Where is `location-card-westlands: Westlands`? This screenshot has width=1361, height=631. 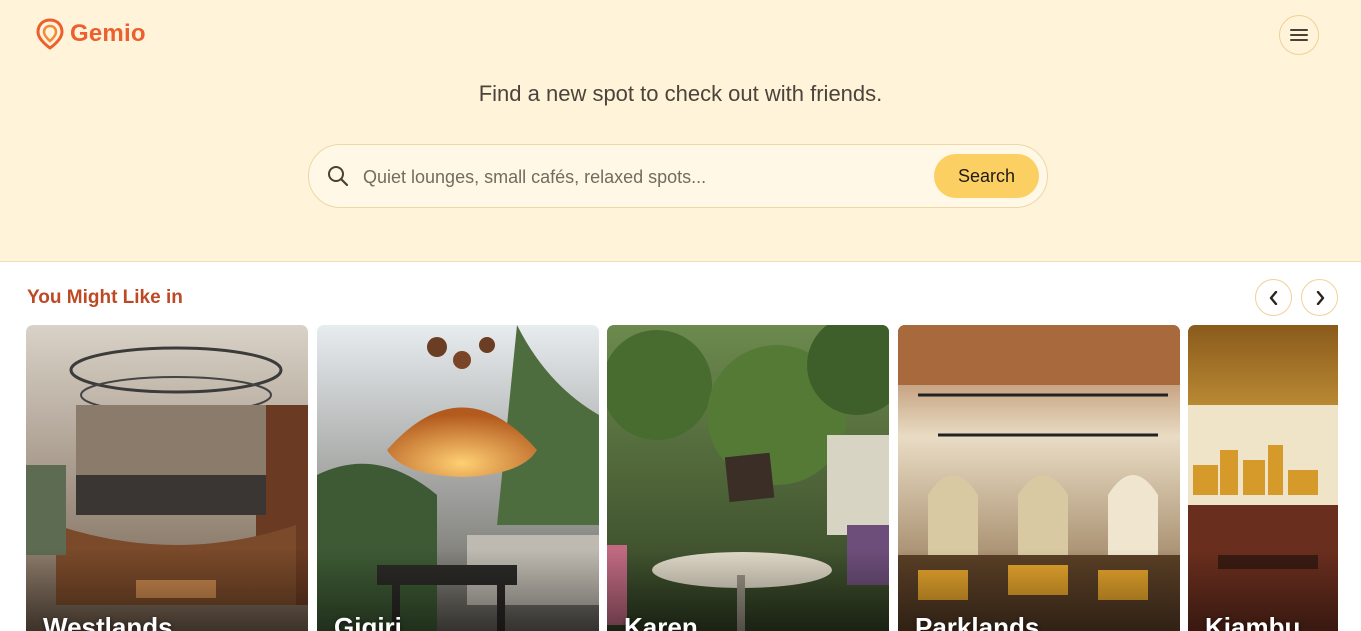 location-card-westlands: Westlands is located at coordinates (167, 478).